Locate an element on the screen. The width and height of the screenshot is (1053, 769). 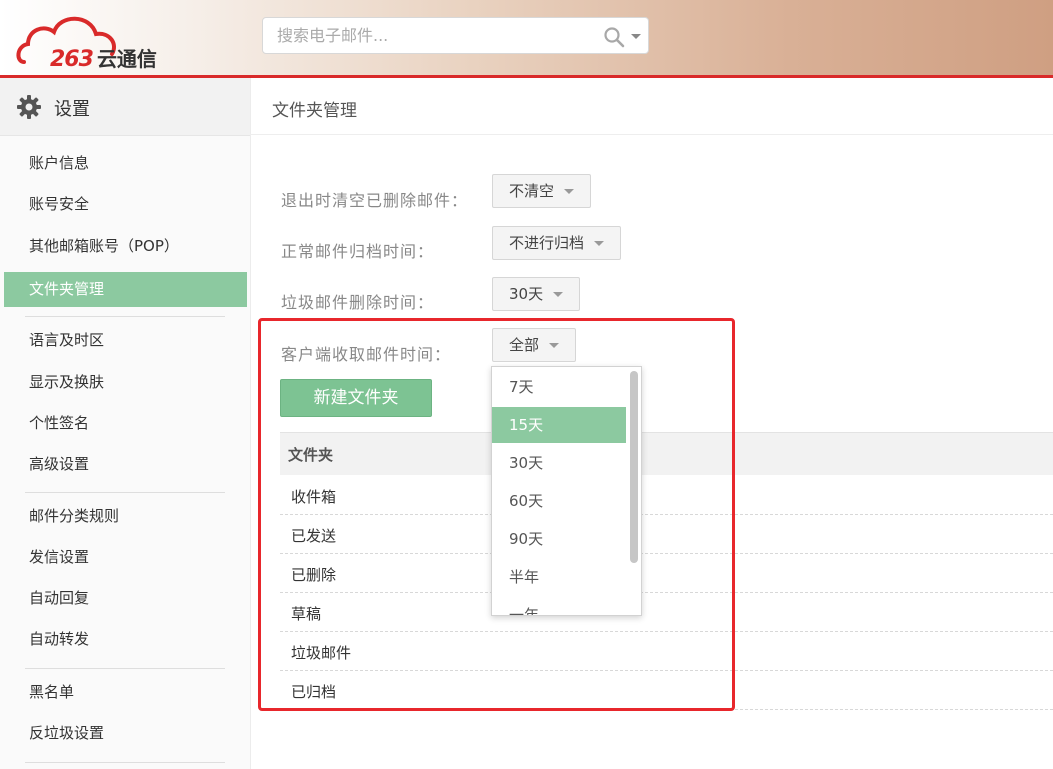
sidebar-item-antispam: 反垃圾设置 is located at coordinates (125, 733).